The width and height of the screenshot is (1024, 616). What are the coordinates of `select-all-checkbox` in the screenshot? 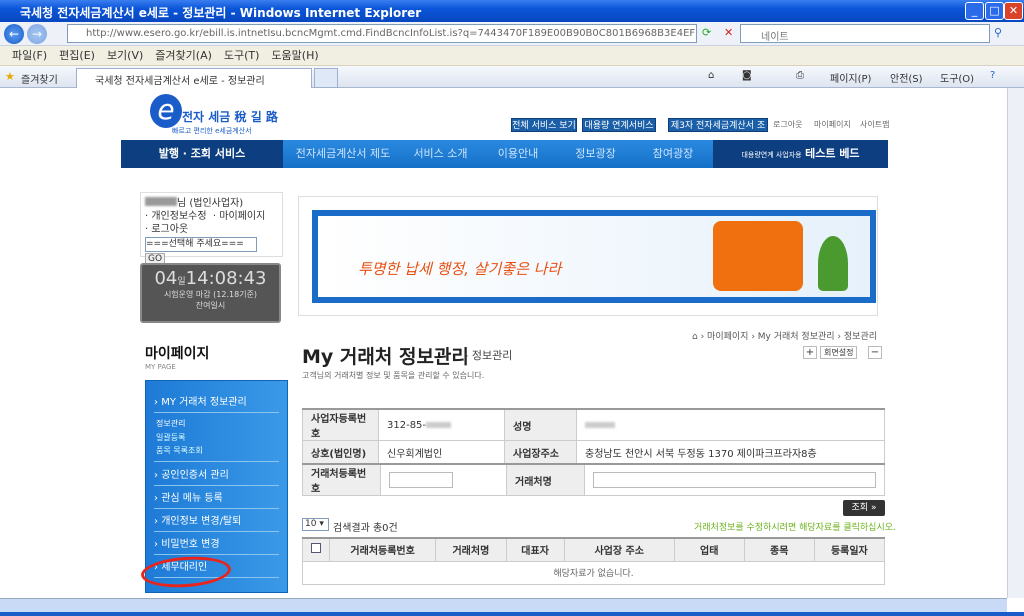 It's located at (316, 548).